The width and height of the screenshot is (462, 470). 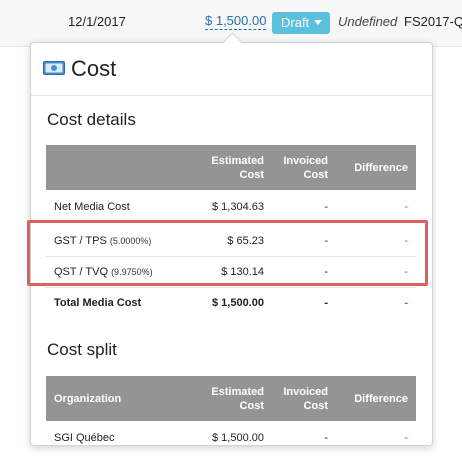 What do you see at coordinates (94, 68) in the screenshot?
I see `popover-title: Cost` at bounding box center [94, 68].